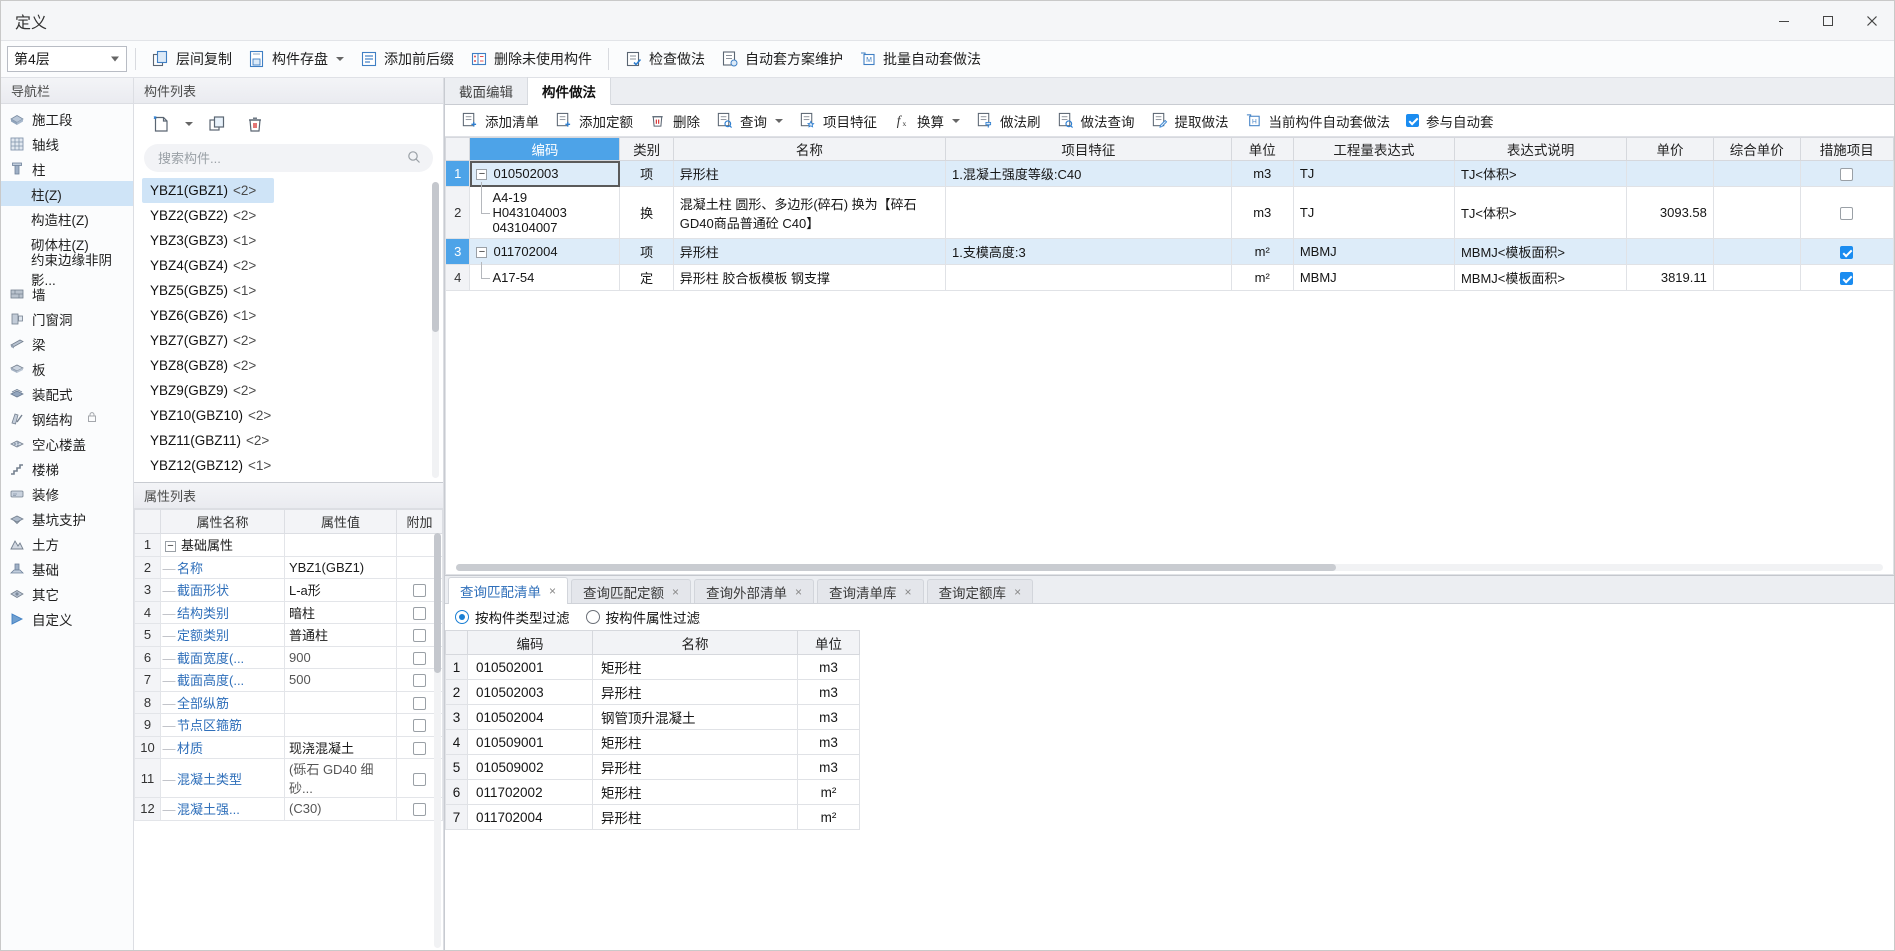  I want to click on delete-unused-button: 删除未使用构件, so click(531, 59).